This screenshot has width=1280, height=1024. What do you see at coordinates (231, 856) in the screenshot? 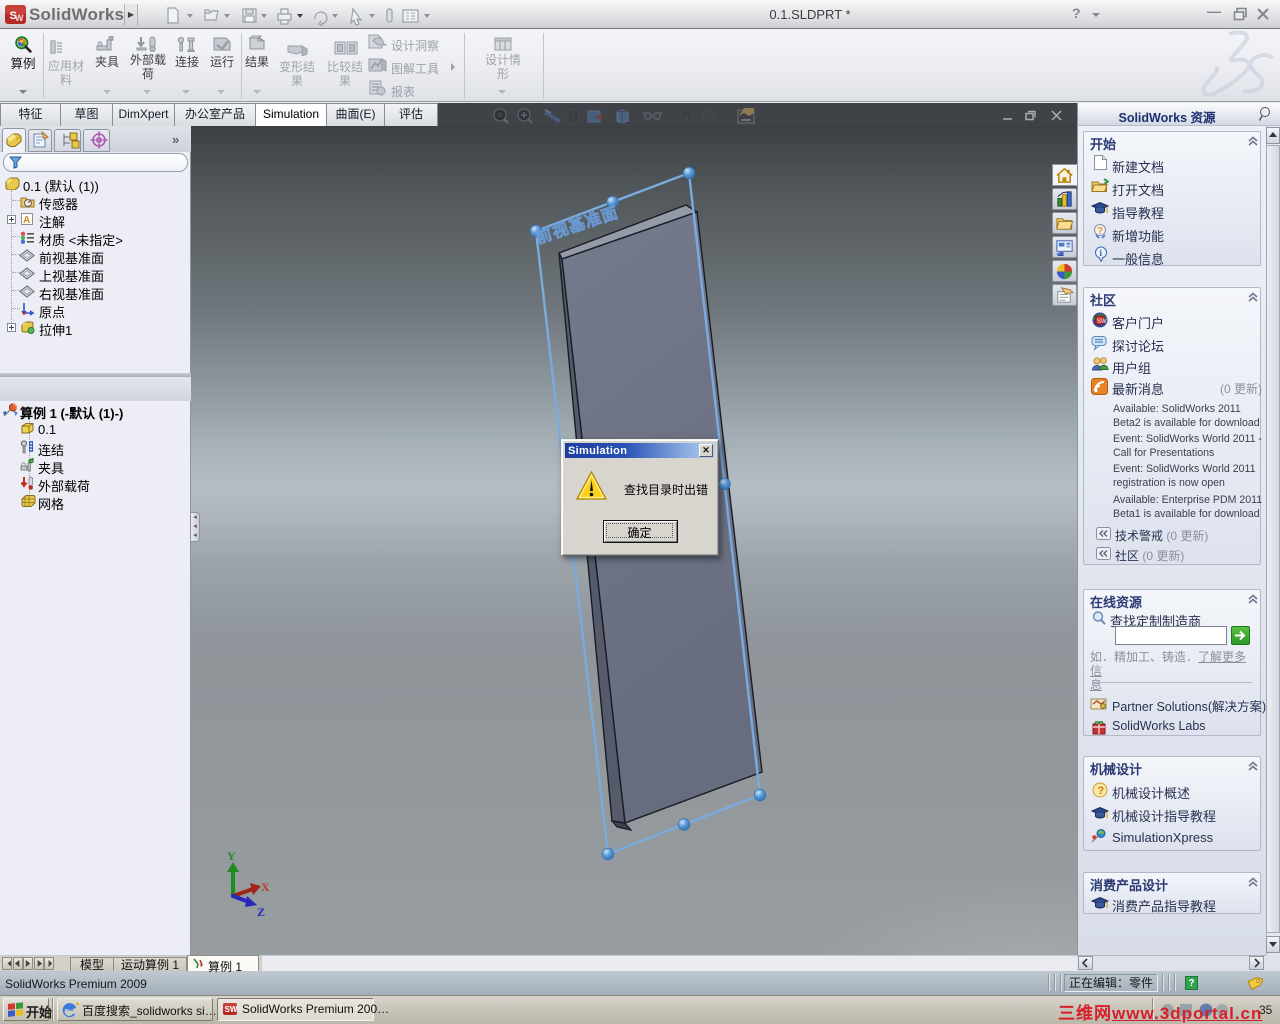
I see `svg-text: Y` at bounding box center [231, 856].